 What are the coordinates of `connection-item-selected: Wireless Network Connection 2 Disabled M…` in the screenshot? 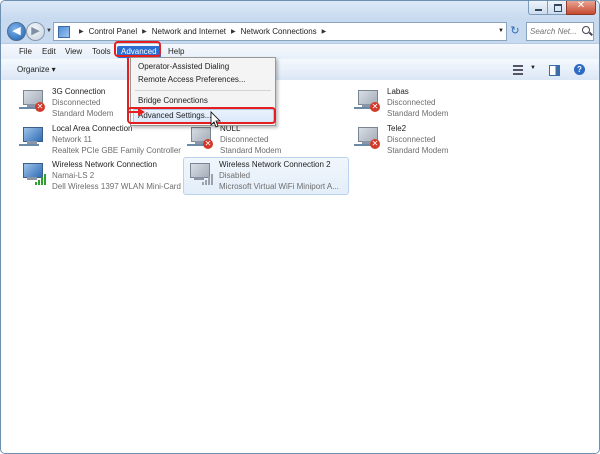 It's located at (266, 176).